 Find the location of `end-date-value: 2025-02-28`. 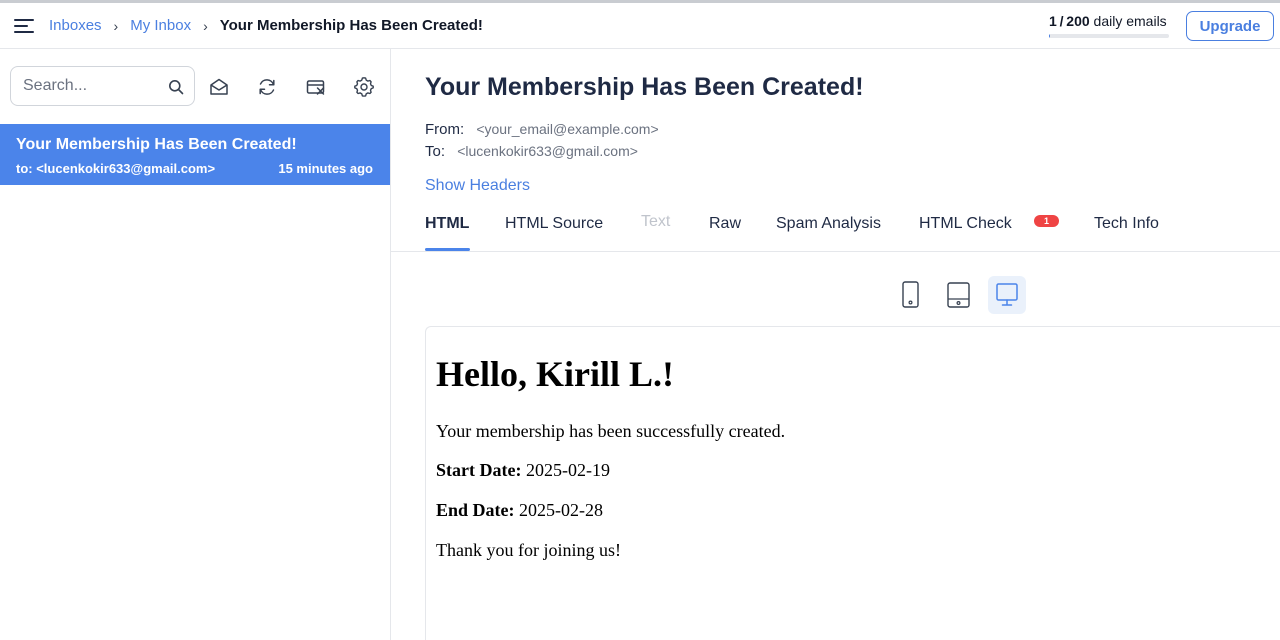

end-date-value: 2025-02-28 is located at coordinates (561, 510).